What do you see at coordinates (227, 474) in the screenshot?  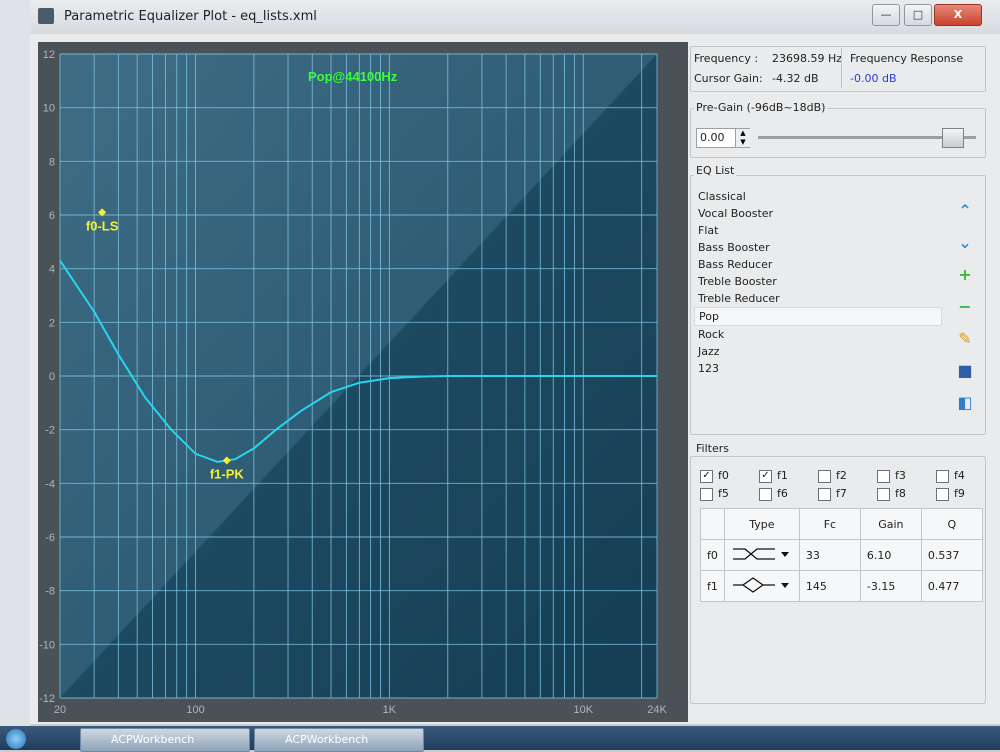 I see `marker-label: f1-PK` at bounding box center [227, 474].